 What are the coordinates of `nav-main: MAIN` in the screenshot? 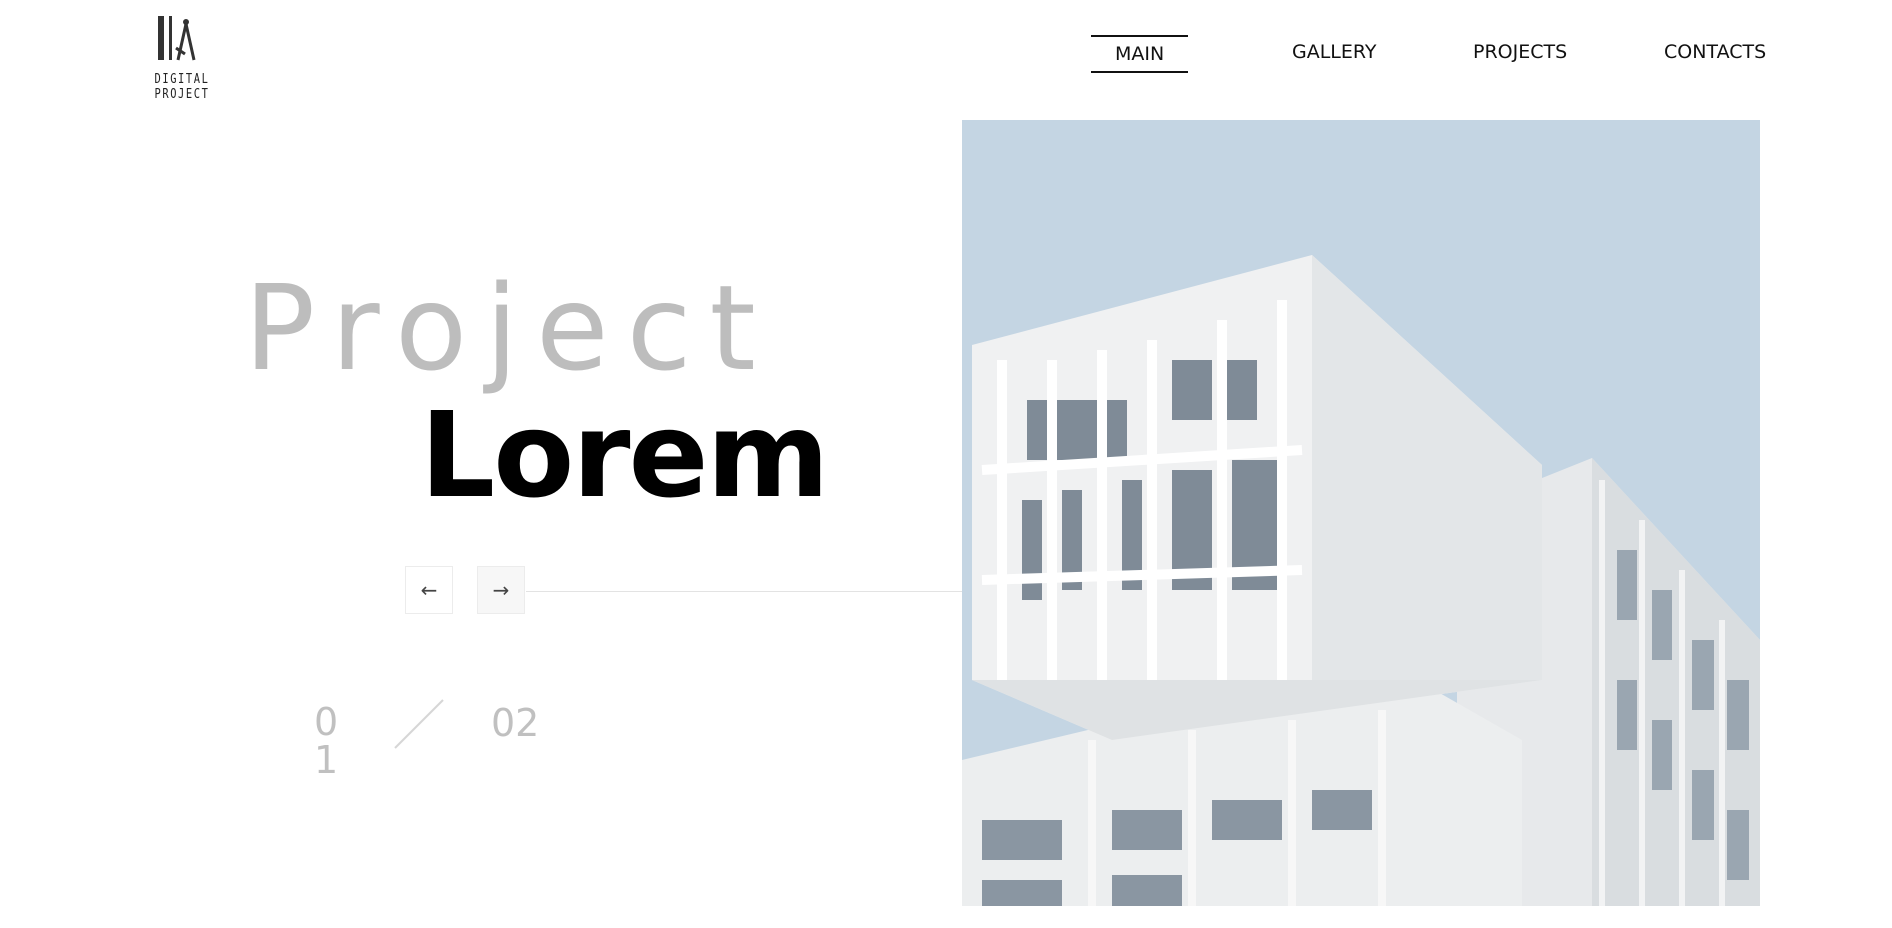 It's located at (1140, 54).